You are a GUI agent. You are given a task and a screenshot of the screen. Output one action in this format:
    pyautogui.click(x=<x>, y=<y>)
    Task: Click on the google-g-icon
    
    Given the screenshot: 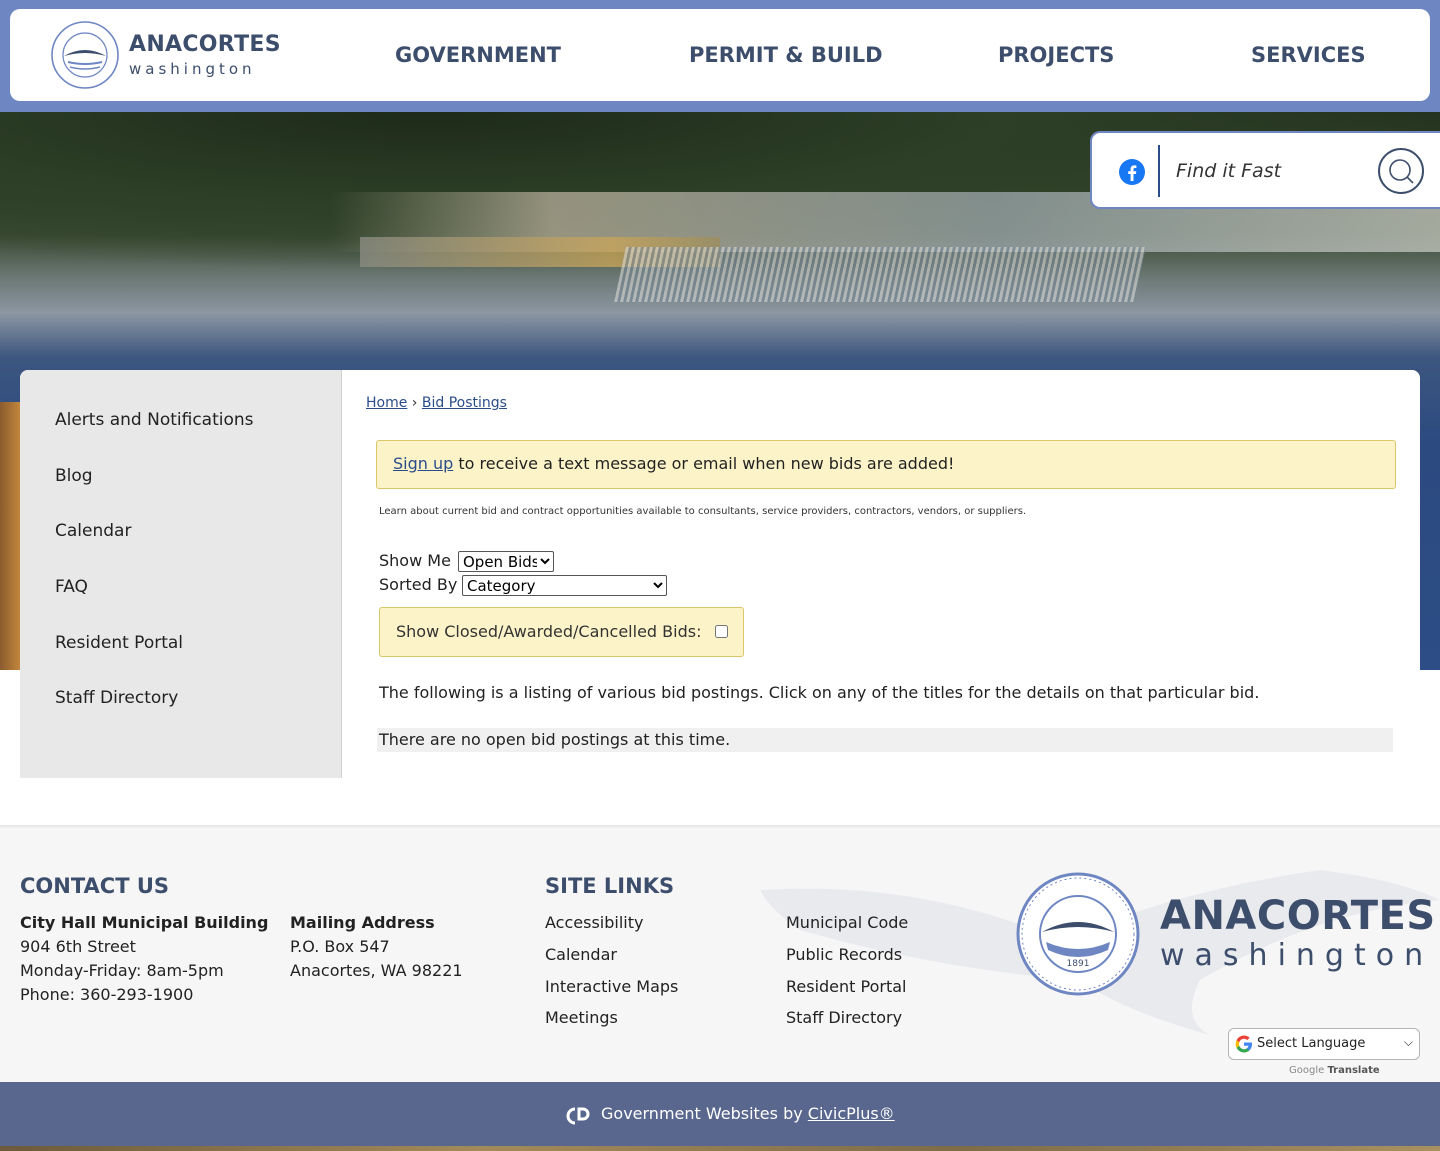 What is the action you would take?
    pyautogui.click(x=1243, y=1044)
    